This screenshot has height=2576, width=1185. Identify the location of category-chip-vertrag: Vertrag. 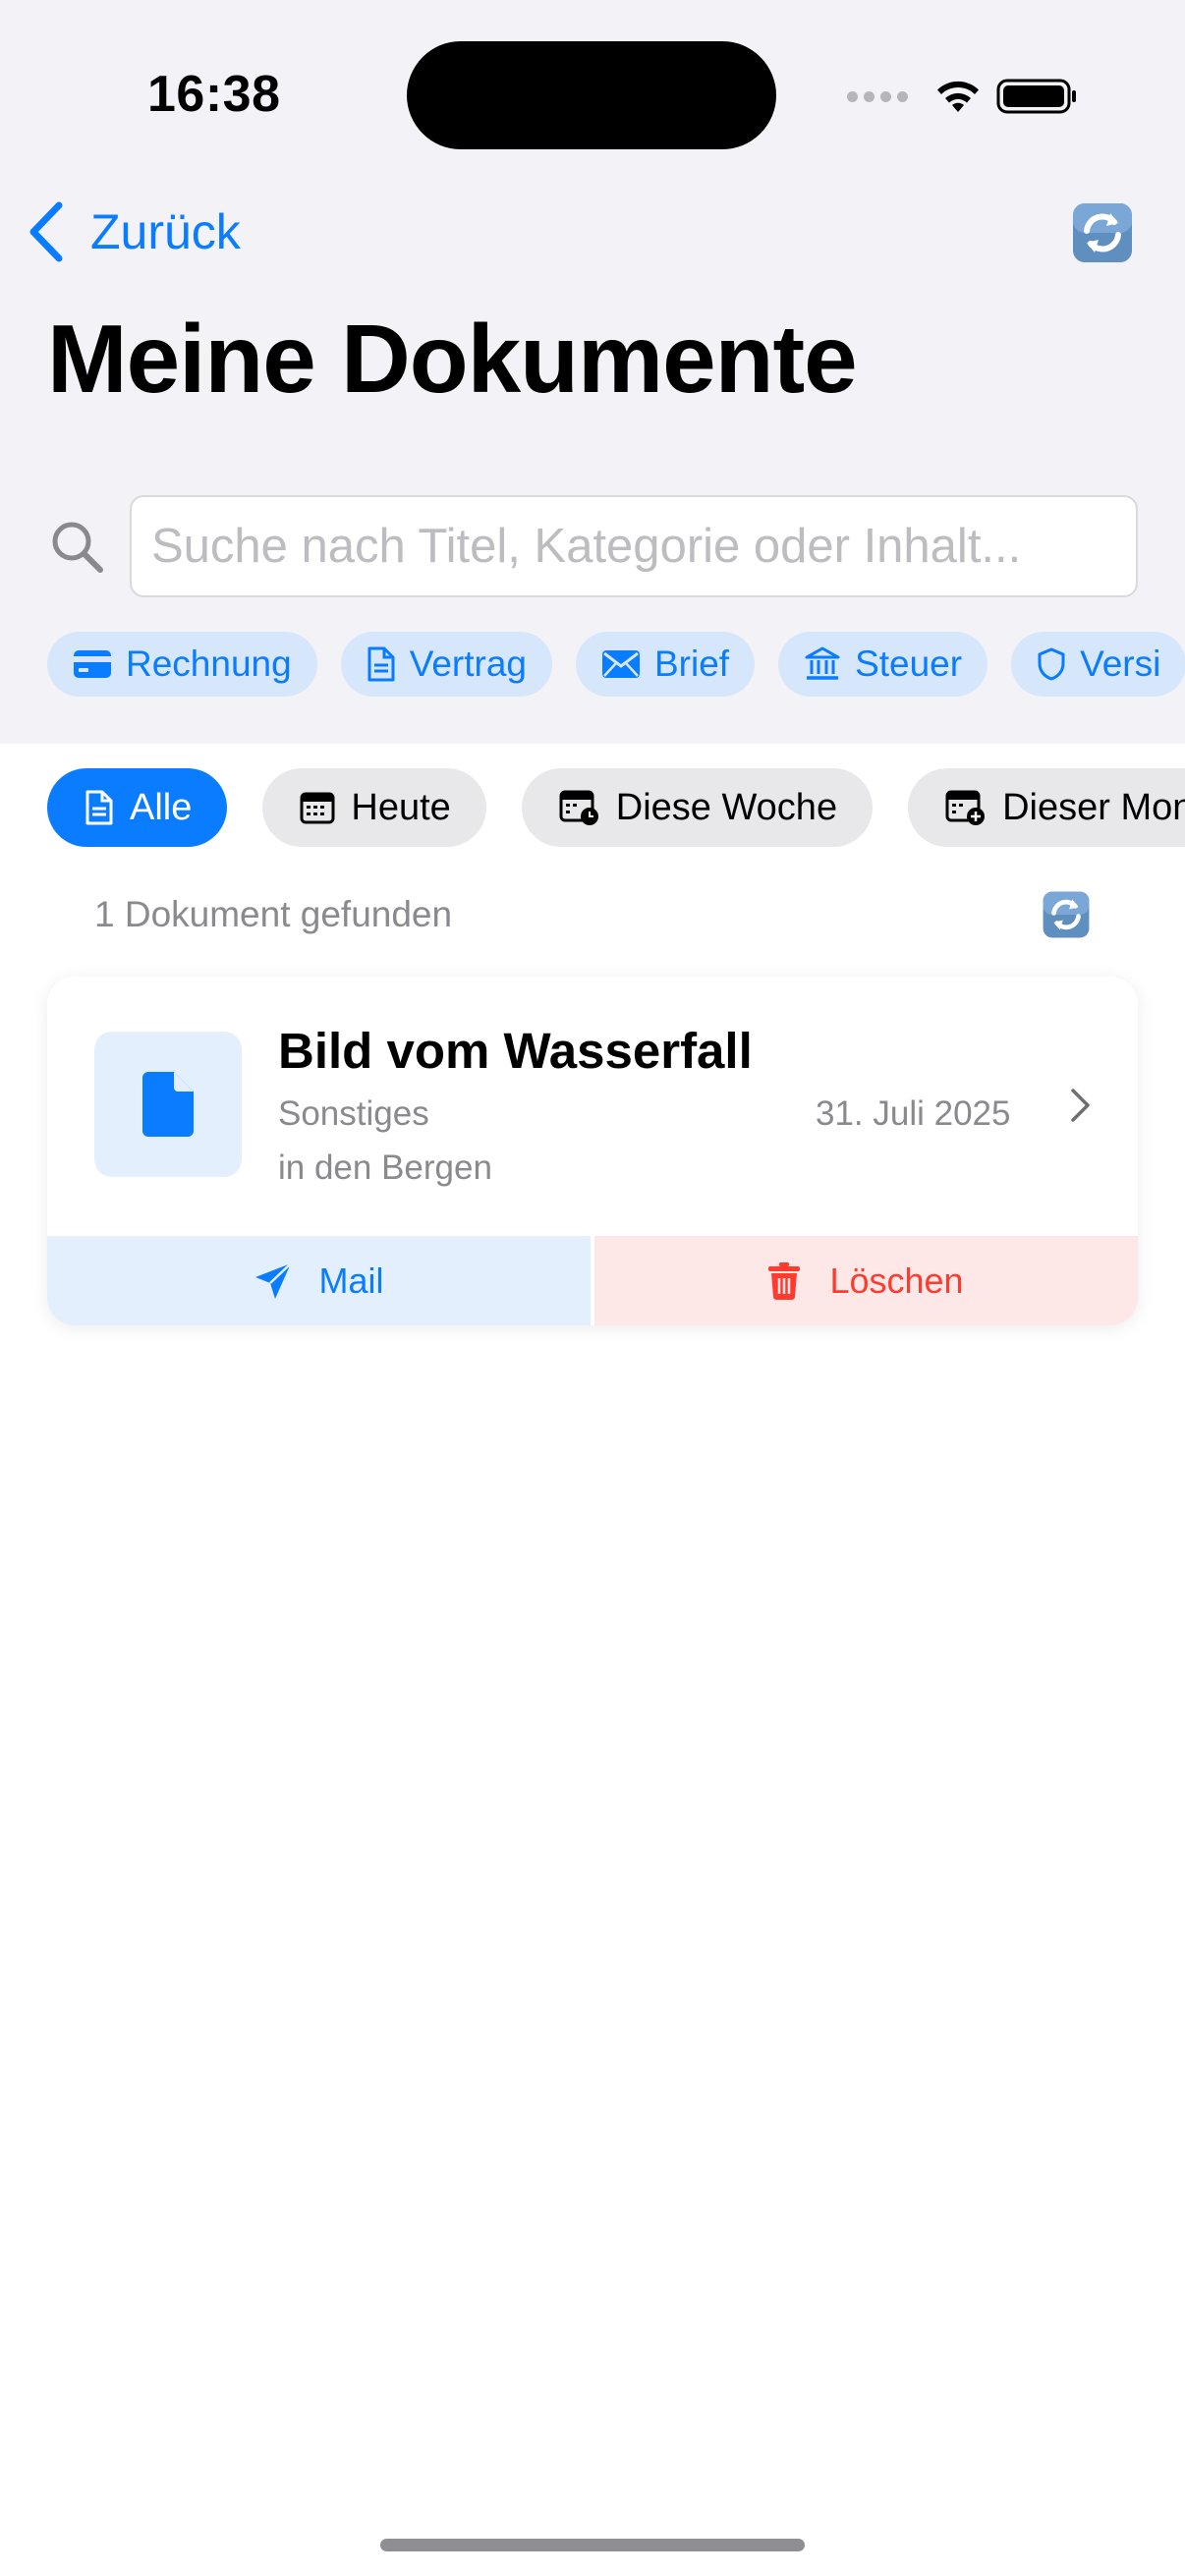
(446, 664).